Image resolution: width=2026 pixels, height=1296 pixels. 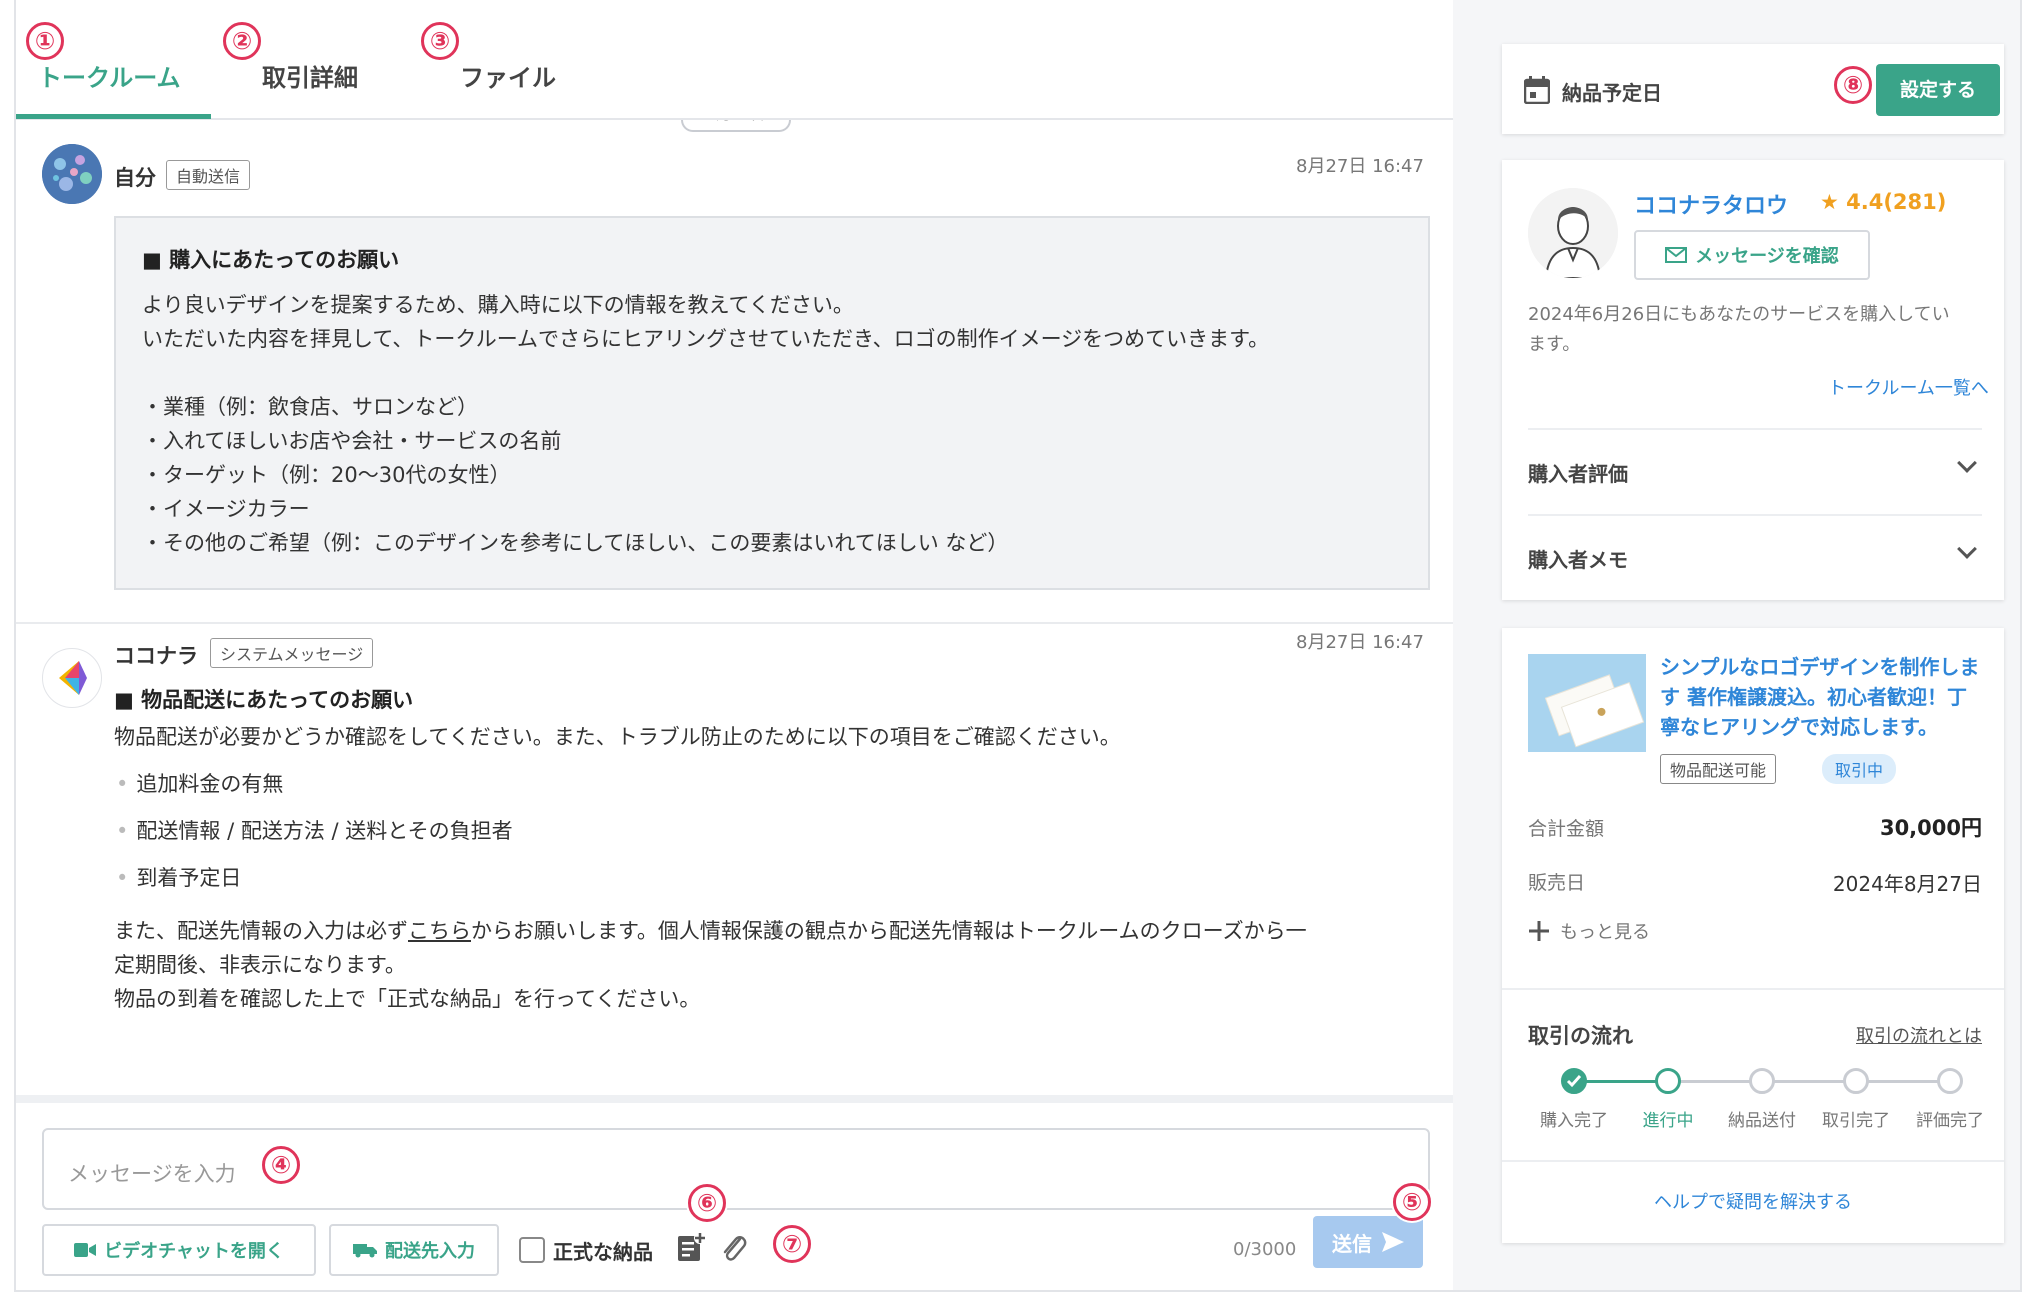 I want to click on sale-date-label: 販売日, so click(x=1557, y=883).